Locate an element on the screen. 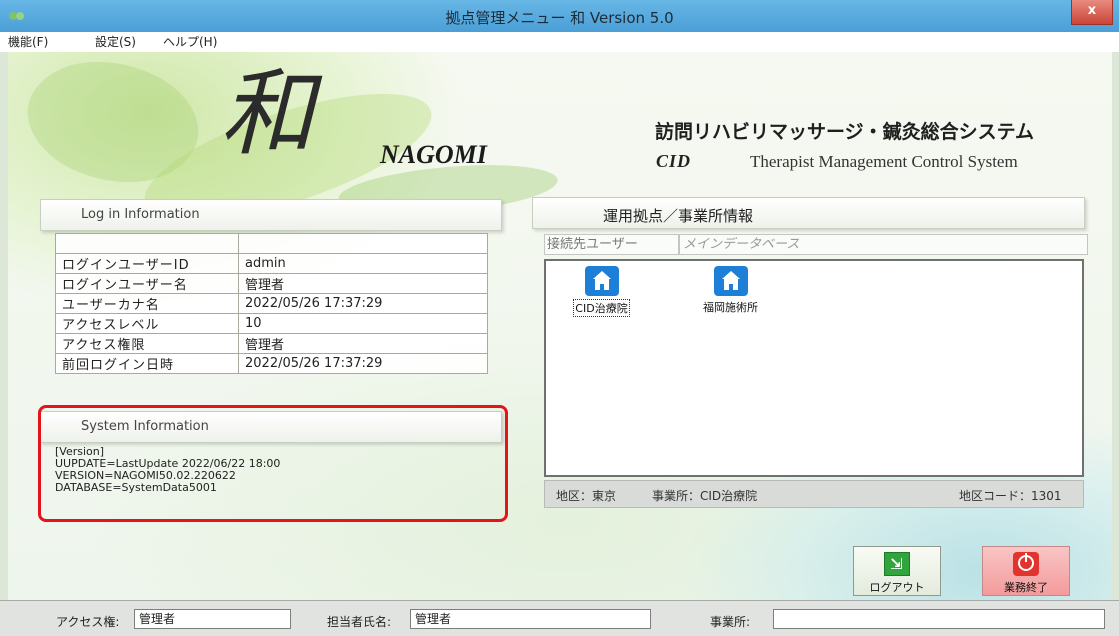 The width and height of the screenshot is (1119, 636). login-key: アクセス権限 is located at coordinates (147, 343).